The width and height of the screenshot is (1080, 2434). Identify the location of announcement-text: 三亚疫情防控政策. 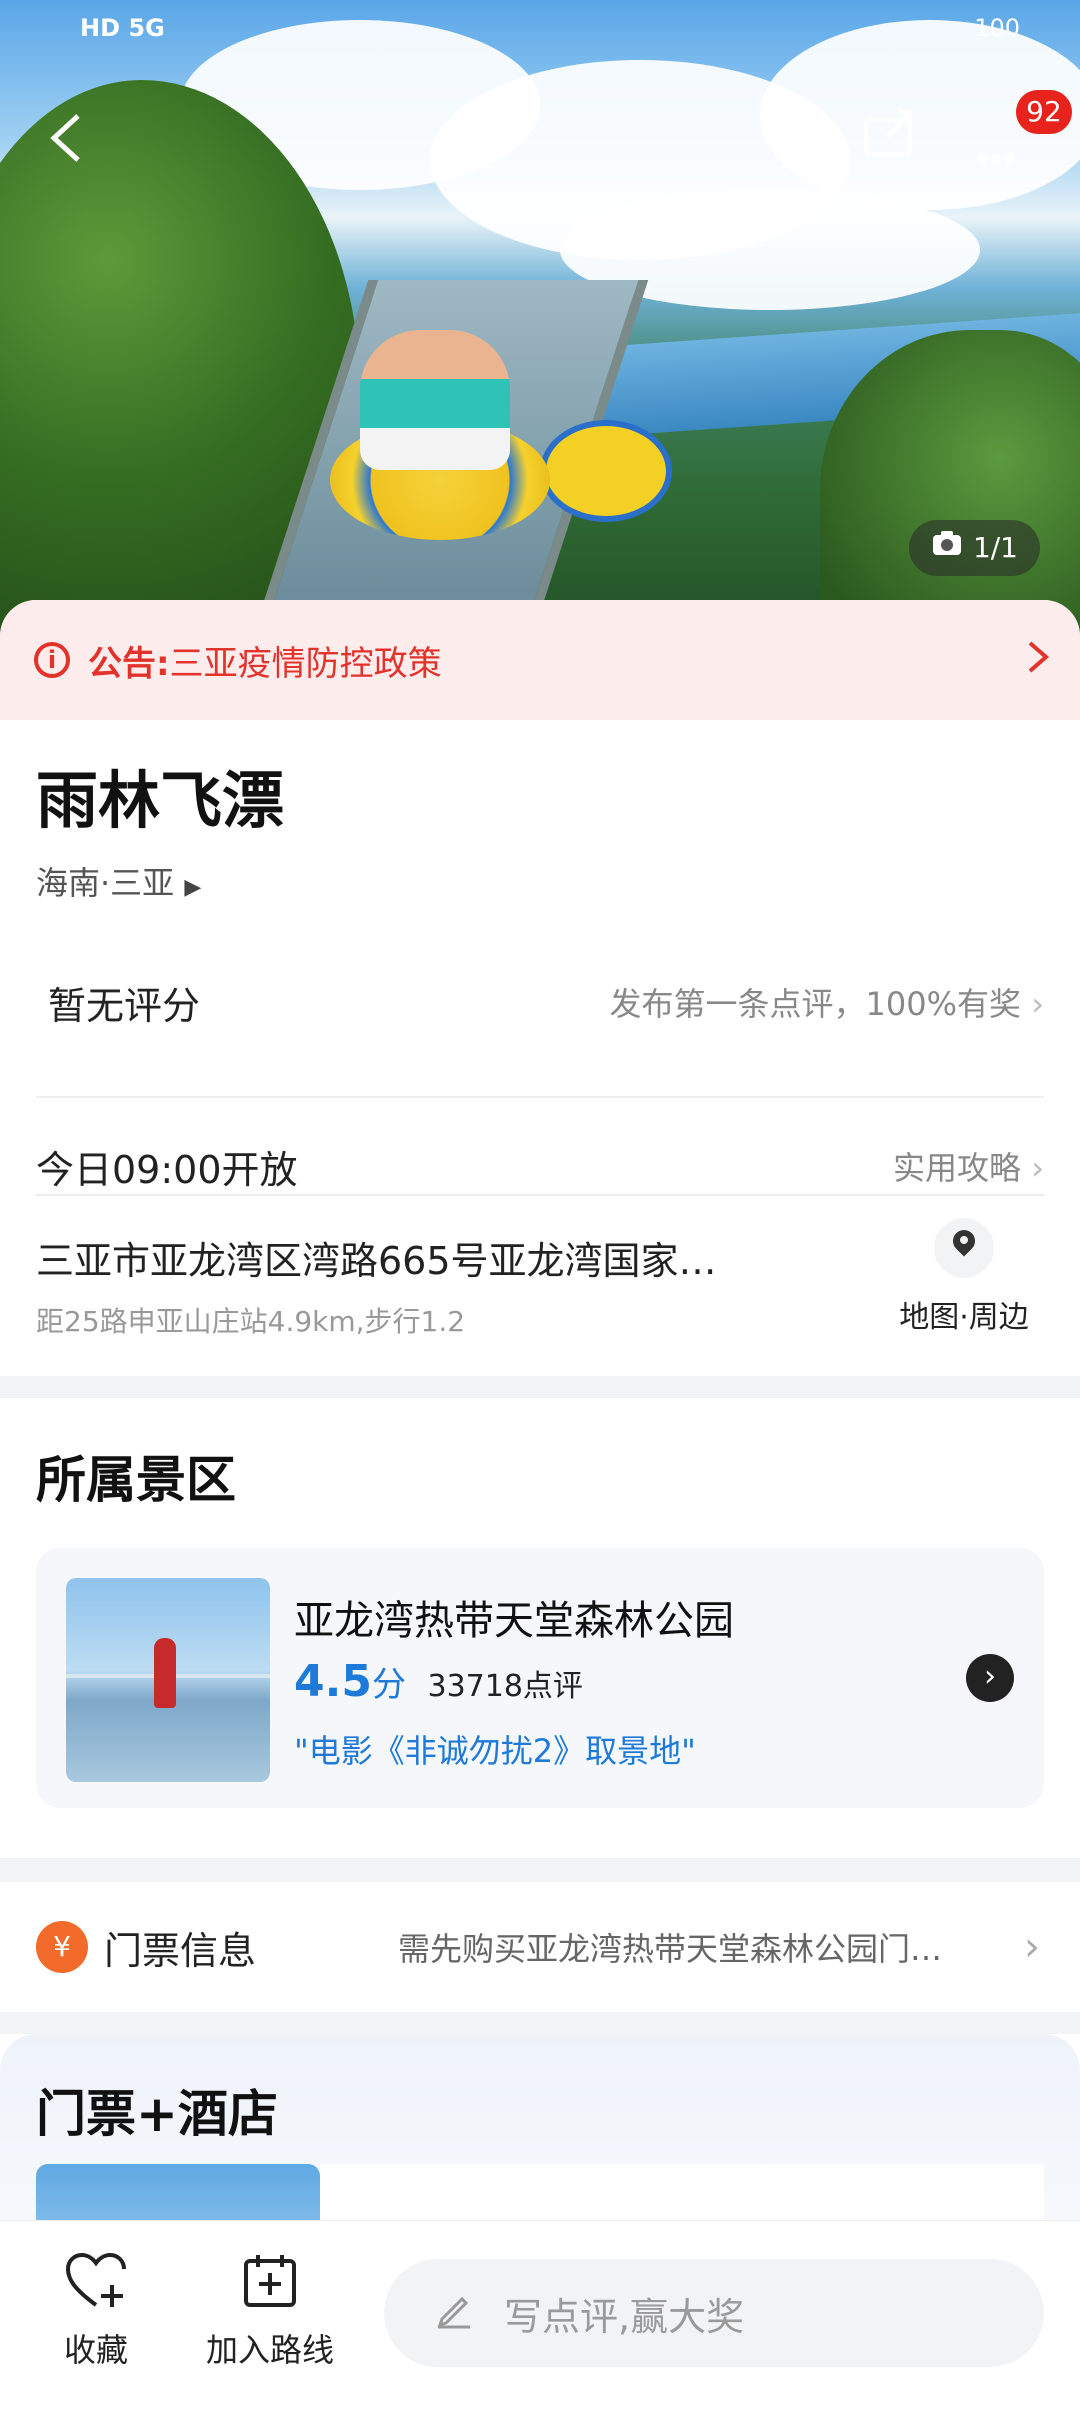
(305, 663).